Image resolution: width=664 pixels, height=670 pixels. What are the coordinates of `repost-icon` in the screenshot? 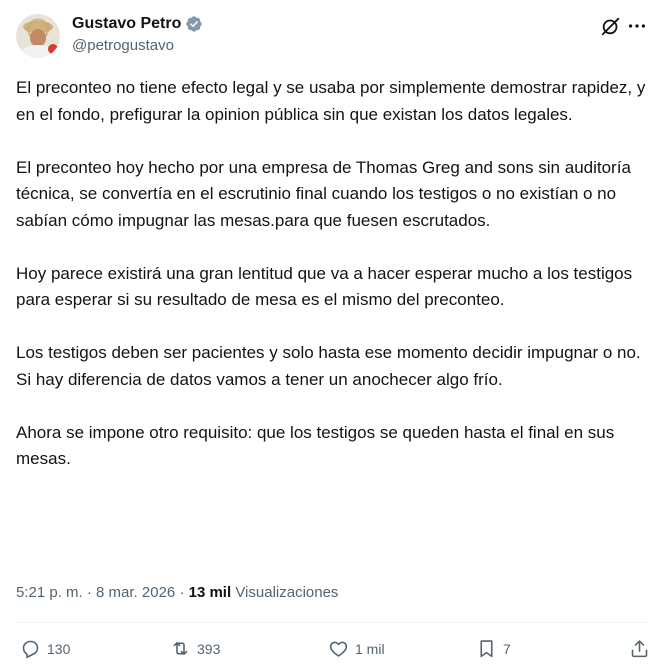 It's located at (180, 648).